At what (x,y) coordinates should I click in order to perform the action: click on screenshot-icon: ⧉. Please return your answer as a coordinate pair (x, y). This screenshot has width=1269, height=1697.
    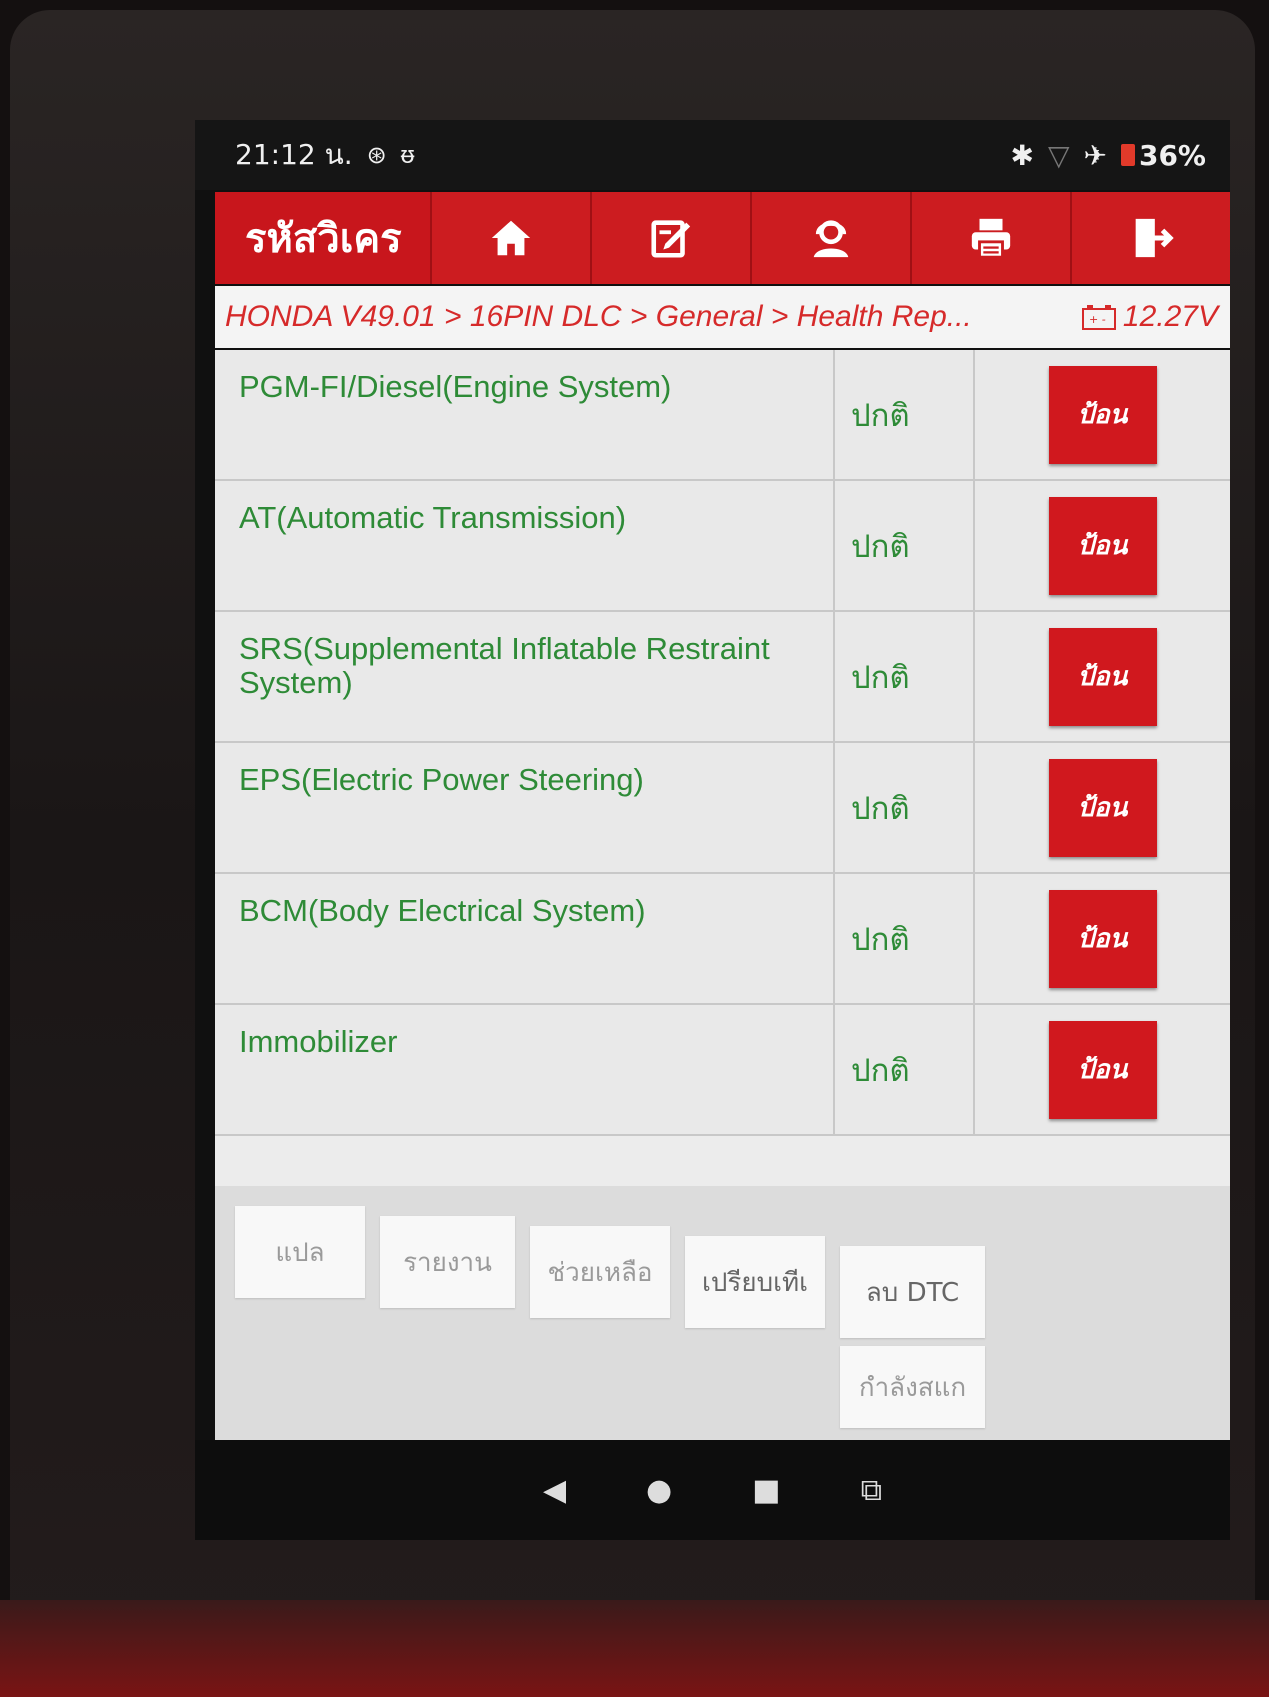
    Looking at the image, I should click on (871, 1490).